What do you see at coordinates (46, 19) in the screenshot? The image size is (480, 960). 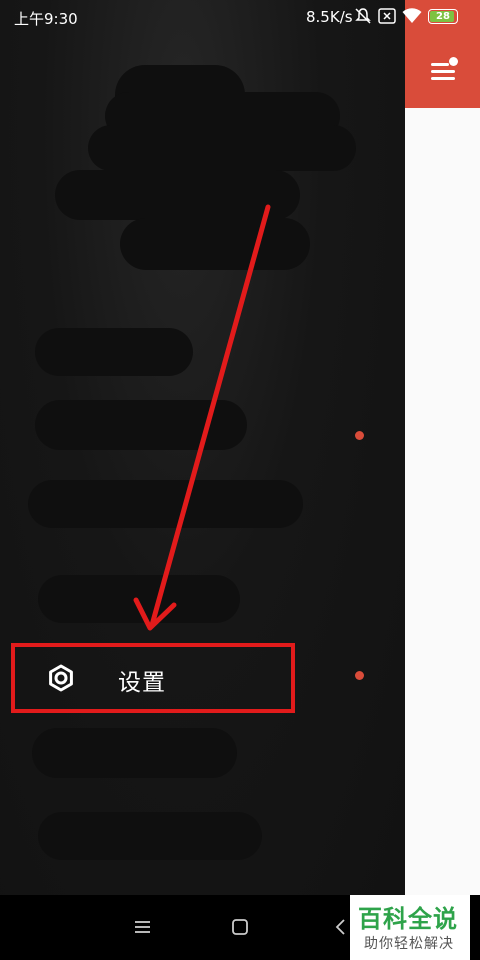 I see `status-time: 上午9:30` at bounding box center [46, 19].